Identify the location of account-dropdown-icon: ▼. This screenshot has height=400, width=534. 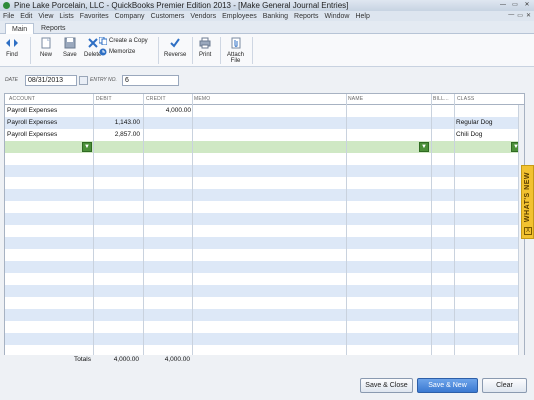
(87, 147).